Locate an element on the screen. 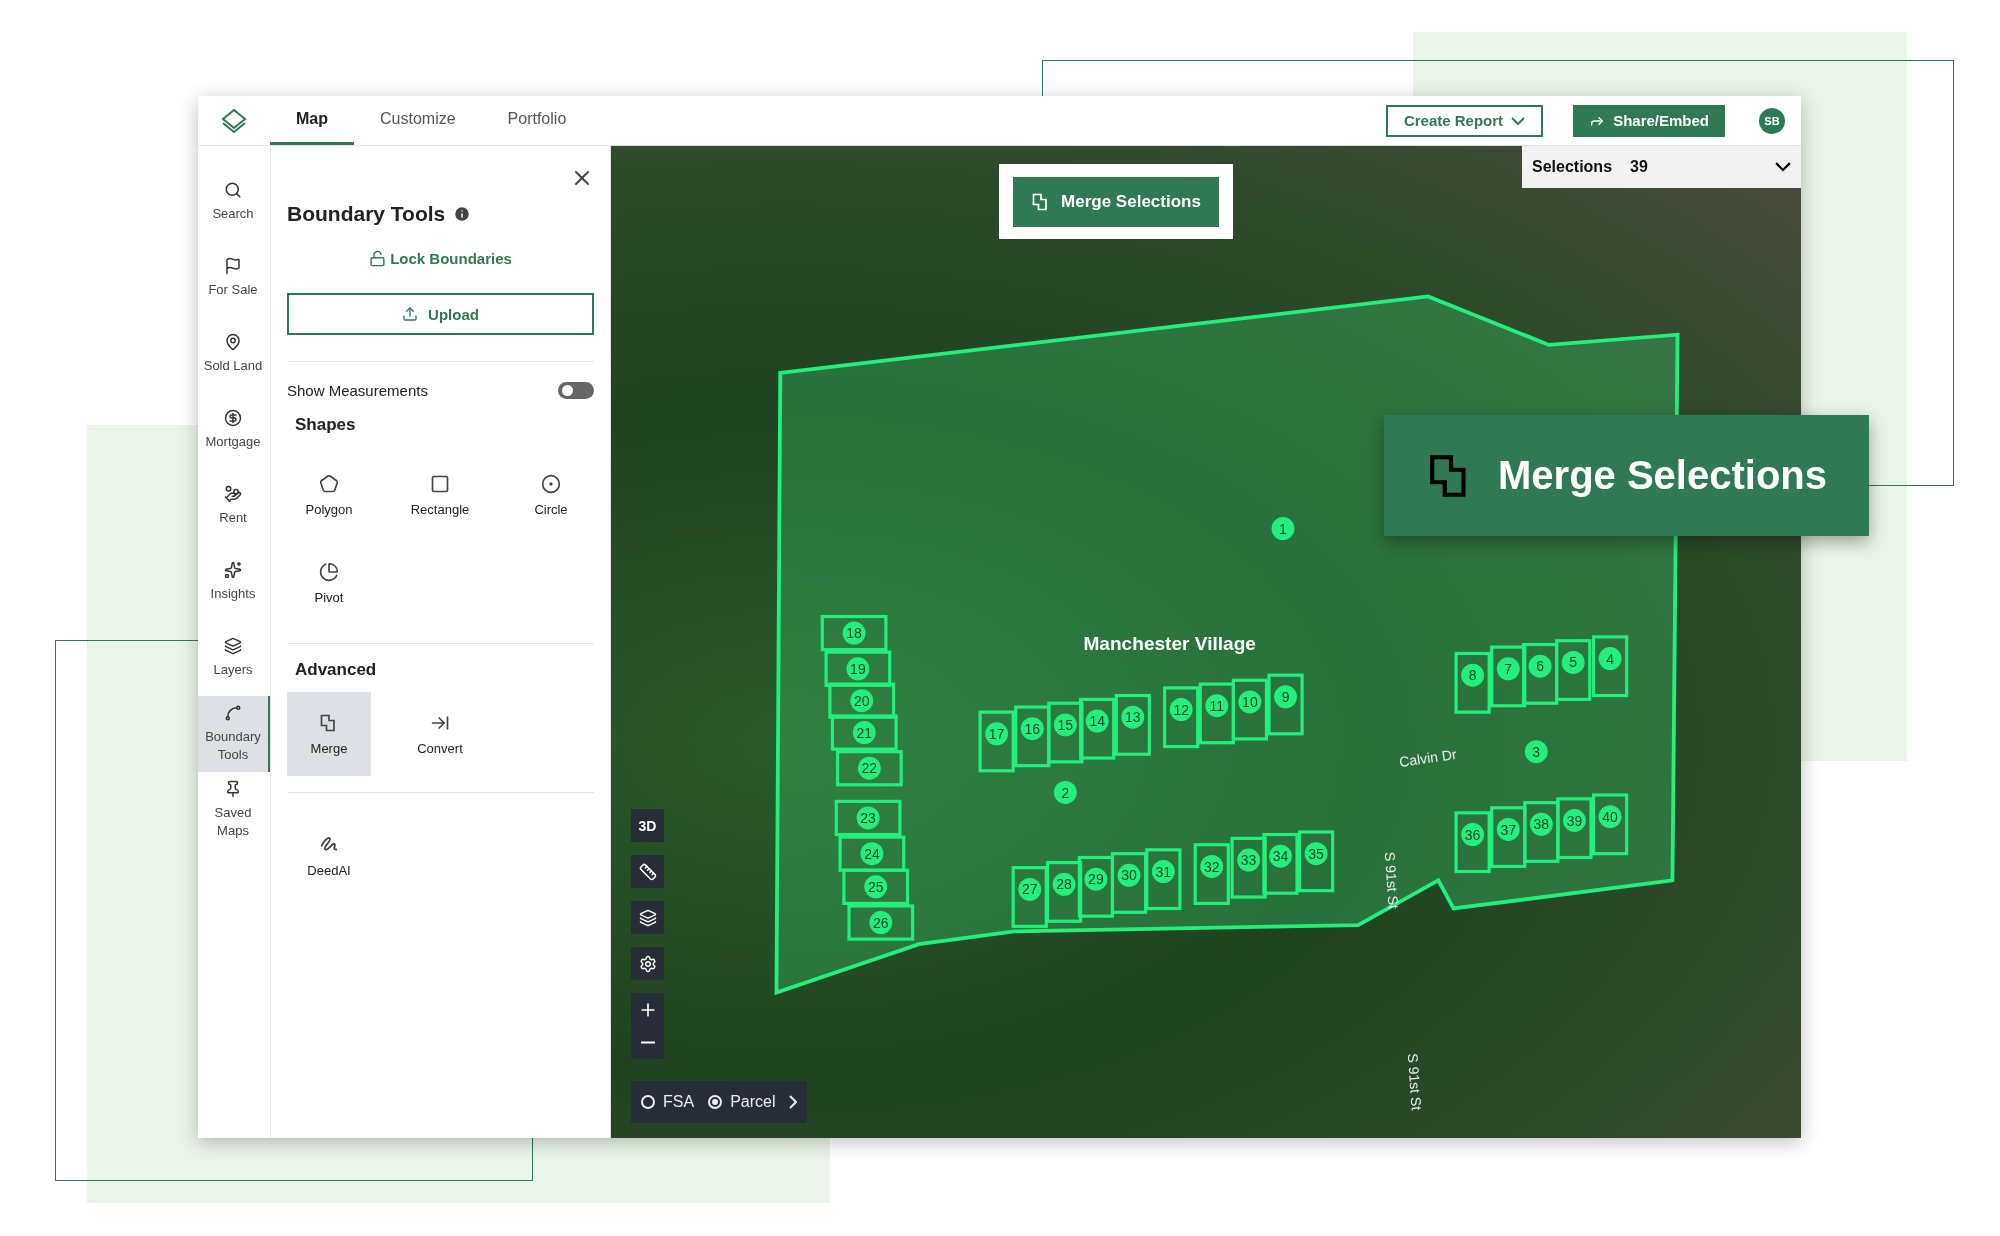  parcel-marker: 16 is located at coordinates (1032, 729).